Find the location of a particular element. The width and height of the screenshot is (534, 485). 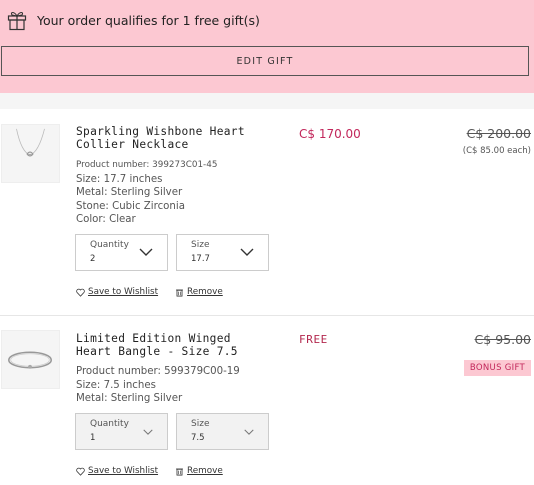

product-size: Size: 17.7 inches is located at coordinates (119, 179).